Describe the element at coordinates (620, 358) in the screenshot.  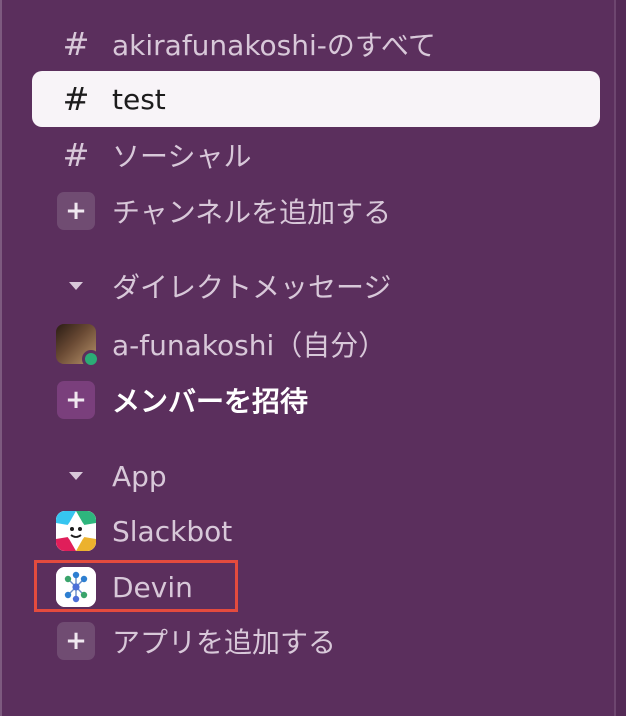
I see `scrollbar-edge` at that location.